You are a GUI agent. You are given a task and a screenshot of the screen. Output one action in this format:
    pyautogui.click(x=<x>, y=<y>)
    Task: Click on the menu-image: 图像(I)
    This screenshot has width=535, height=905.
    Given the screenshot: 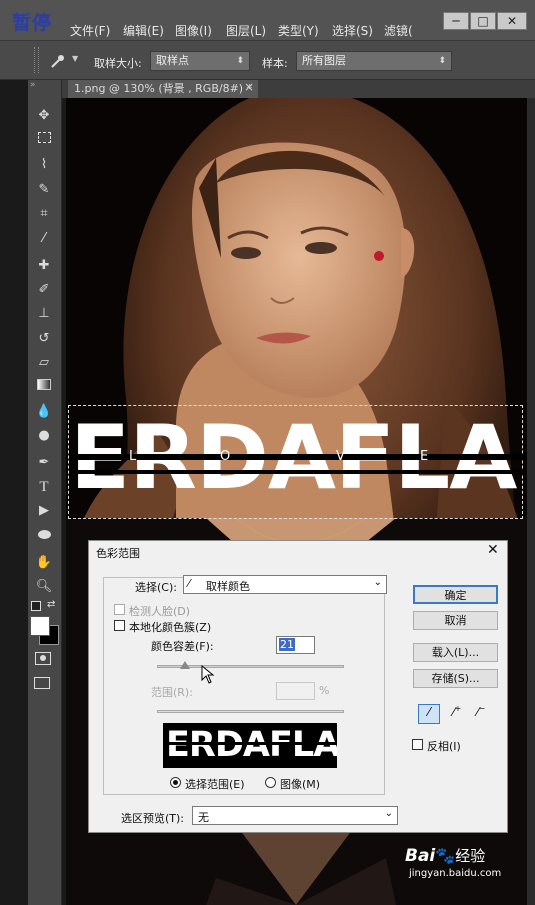 What is the action you would take?
    pyautogui.click(x=193, y=30)
    